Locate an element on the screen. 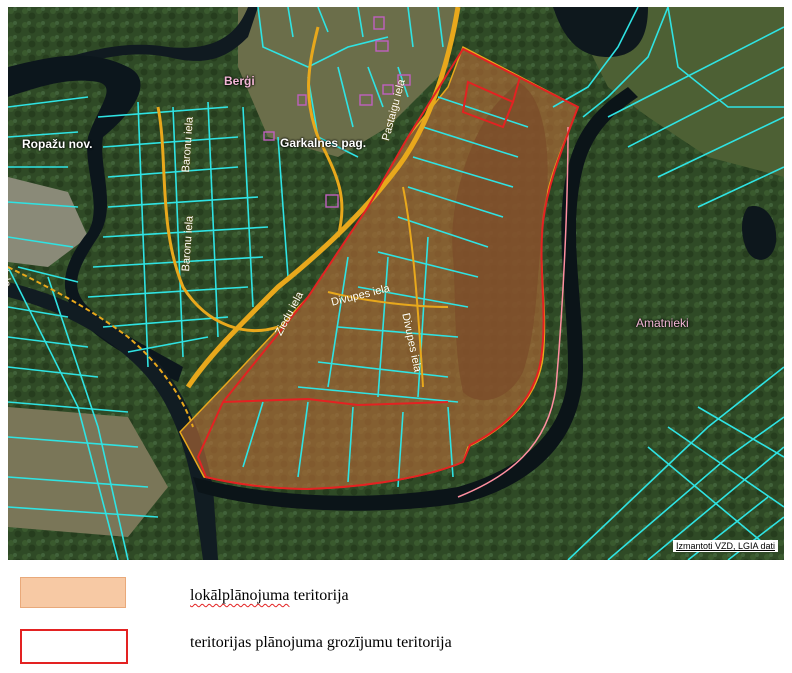  label-bergi: Berģi is located at coordinates (239, 81).